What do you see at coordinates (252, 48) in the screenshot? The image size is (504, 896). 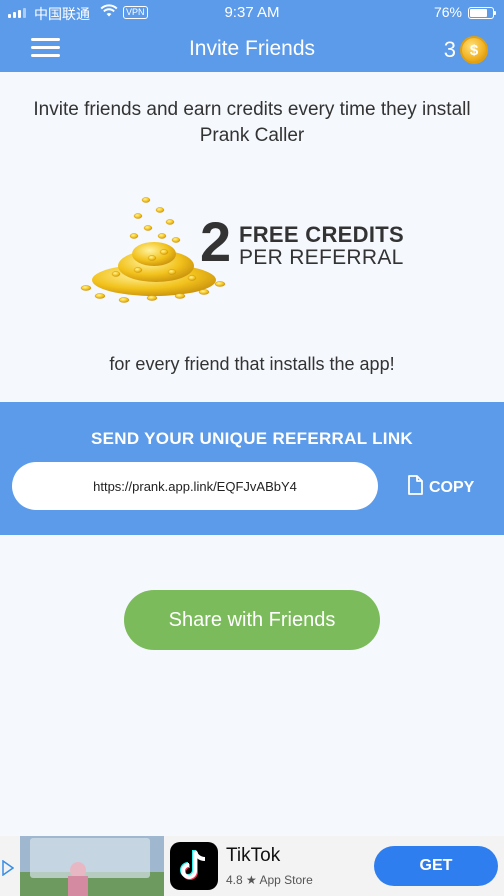 I see `page-title: Invite Friends` at bounding box center [252, 48].